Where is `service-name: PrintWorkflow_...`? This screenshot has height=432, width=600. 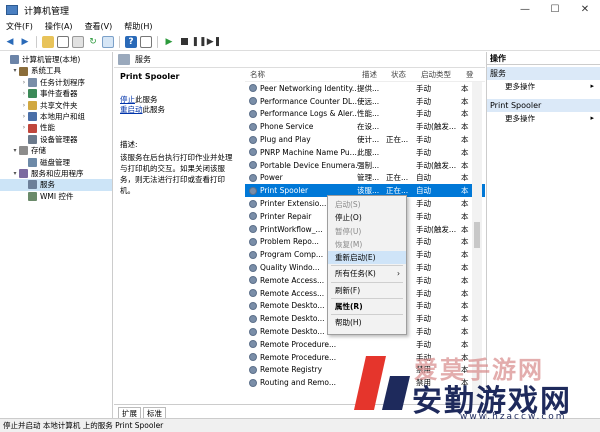 service-name: PrintWorkflow_... is located at coordinates (291, 229).